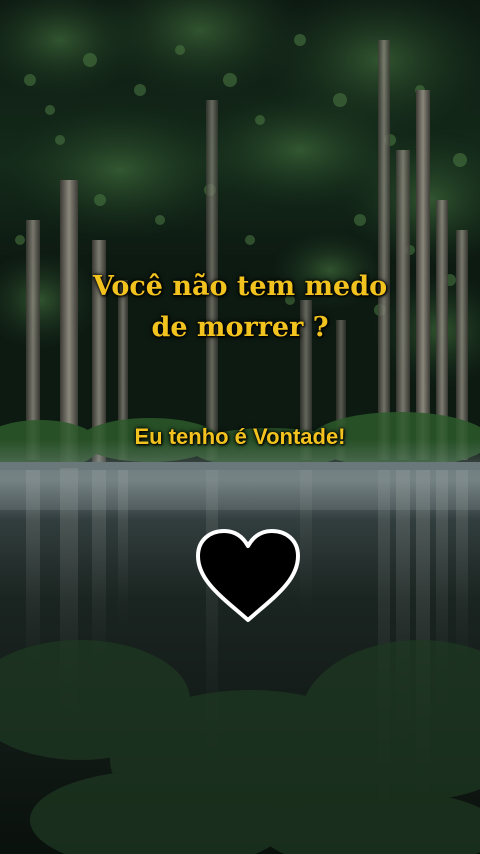 The height and width of the screenshot is (854, 480). What do you see at coordinates (240, 327) in the screenshot?
I see `headline-line-2: de morrer ?` at bounding box center [240, 327].